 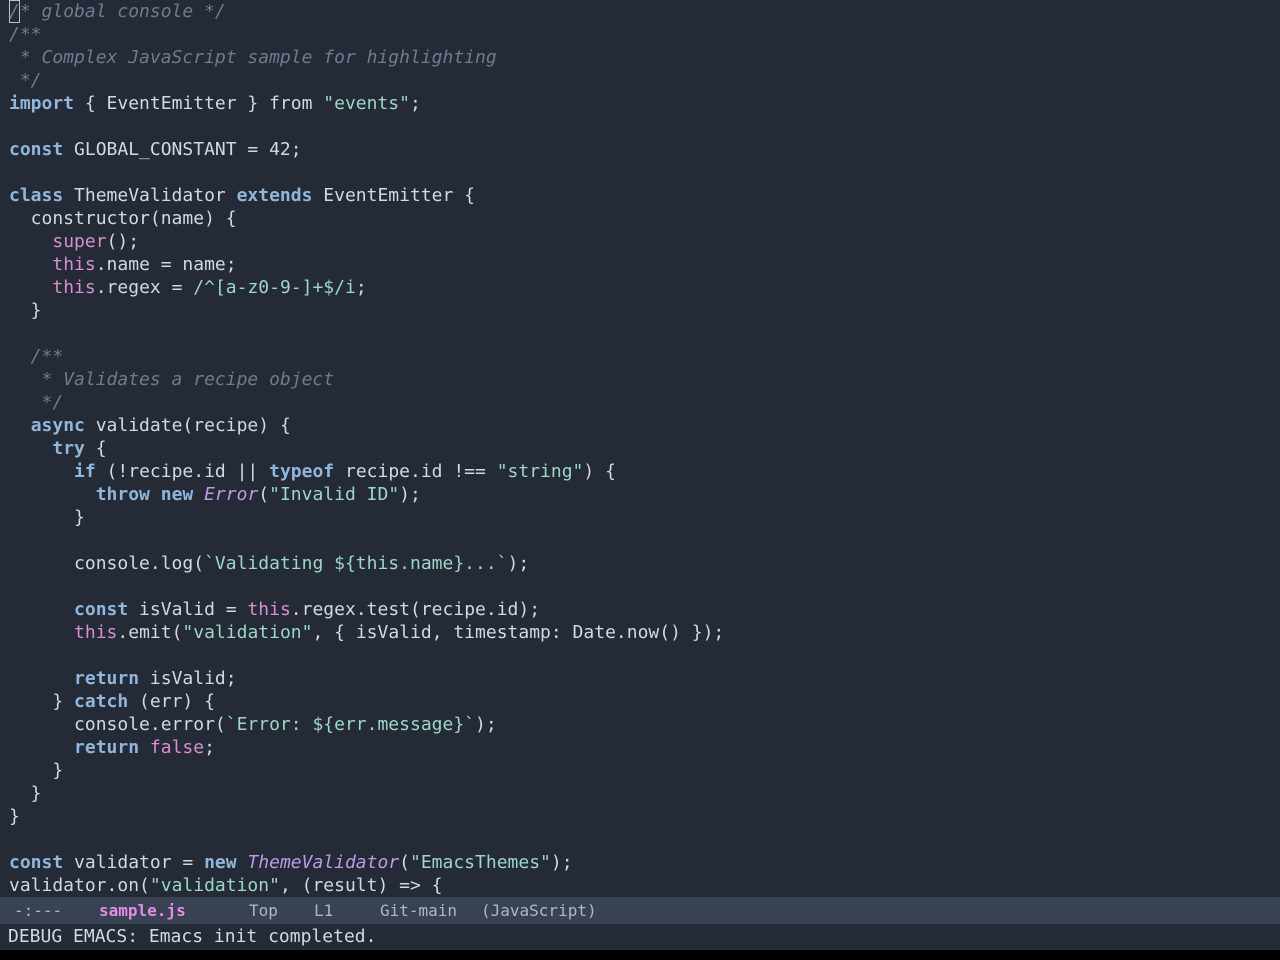 What do you see at coordinates (107, 747) in the screenshot?
I see `code-token: return` at bounding box center [107, 747].